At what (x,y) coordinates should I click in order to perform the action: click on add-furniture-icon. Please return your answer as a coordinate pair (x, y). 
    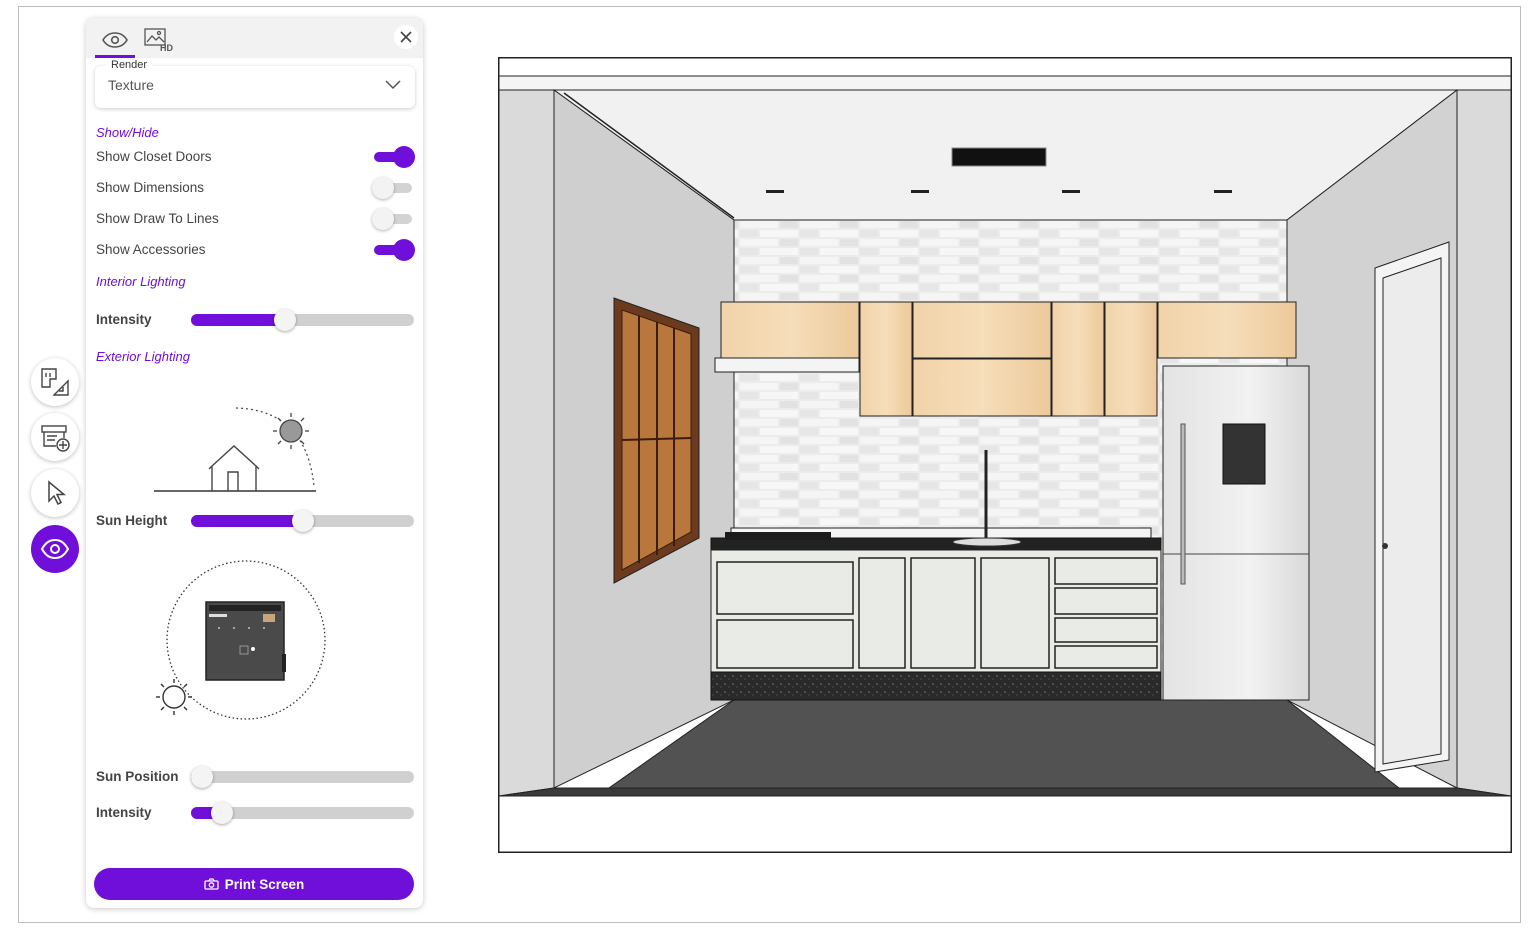
    Looking at the image, I should click on (55, 438).